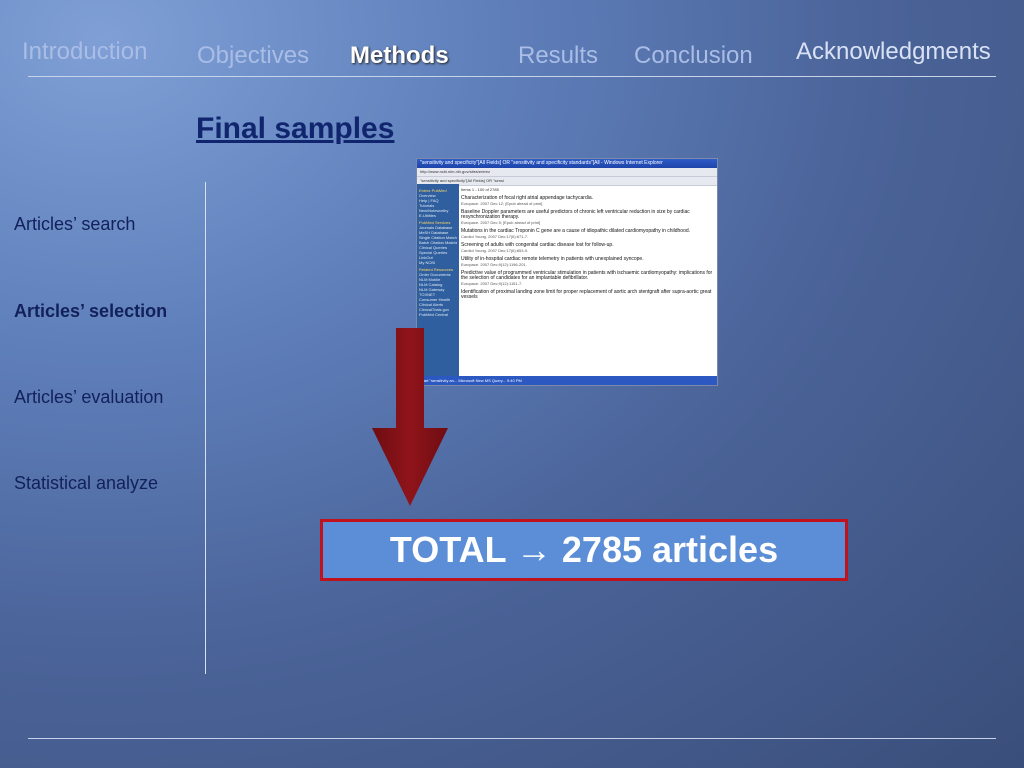 The width and height of the screenshot is (1024, 768). I want to click on result-count: Items 1 - 100 of 2785, so click(480, 189).